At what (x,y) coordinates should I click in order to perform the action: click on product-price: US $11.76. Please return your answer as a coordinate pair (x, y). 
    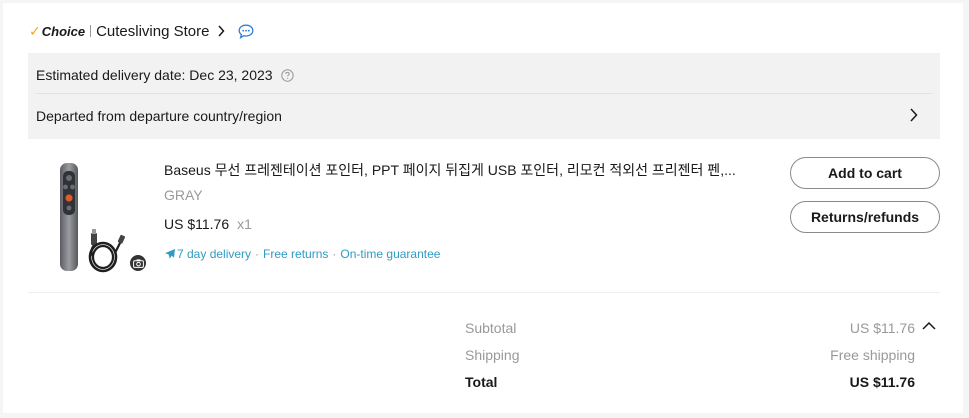
    Looking at the image, I should click on (197, 224).